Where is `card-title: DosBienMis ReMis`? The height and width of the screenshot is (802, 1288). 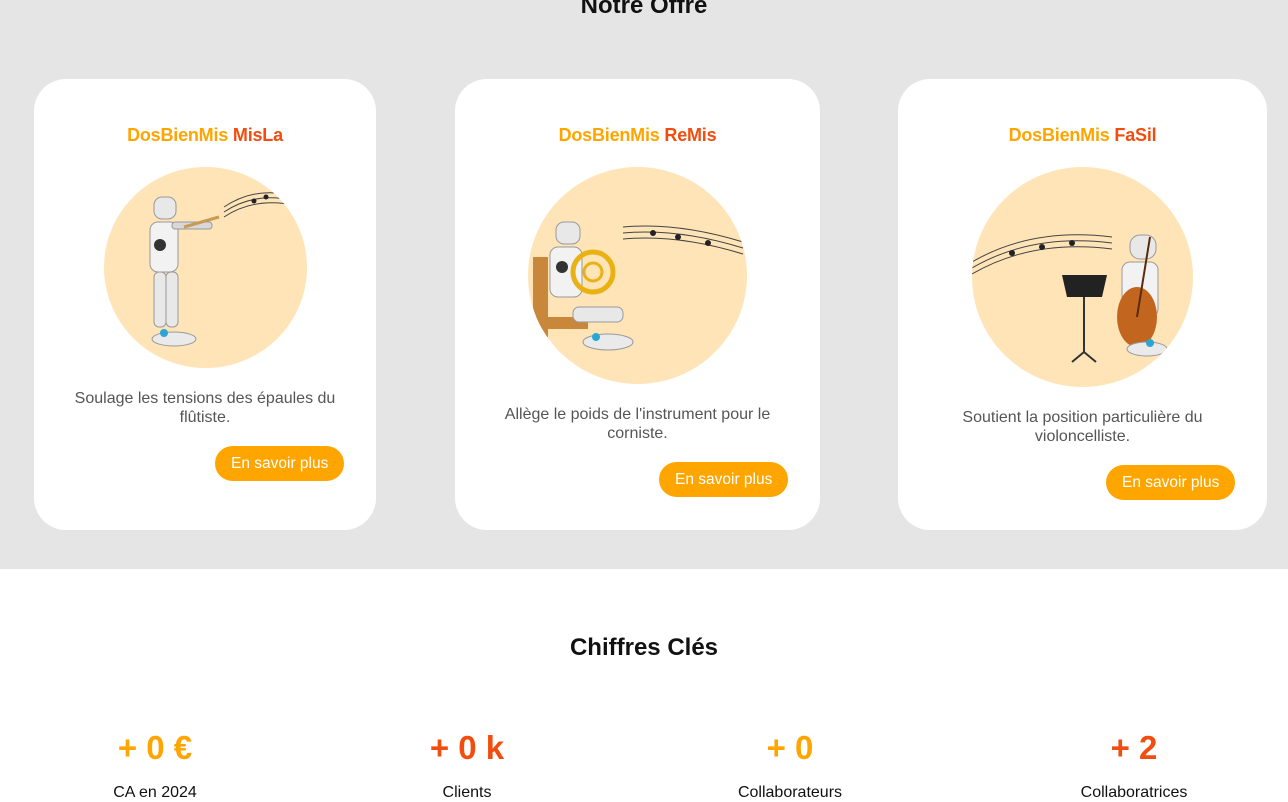 card-title: DosBienMis ReMis is located at coordinates (637, 135).